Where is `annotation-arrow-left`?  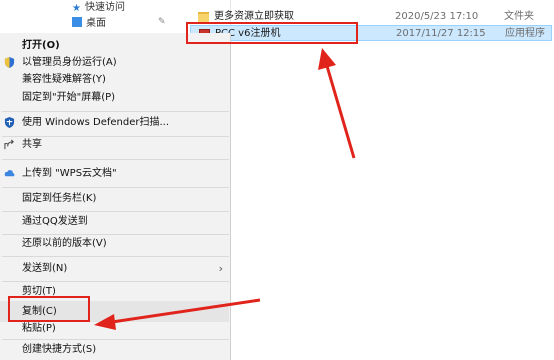 annotation-arrow-left is located at coordinates (177, 314).